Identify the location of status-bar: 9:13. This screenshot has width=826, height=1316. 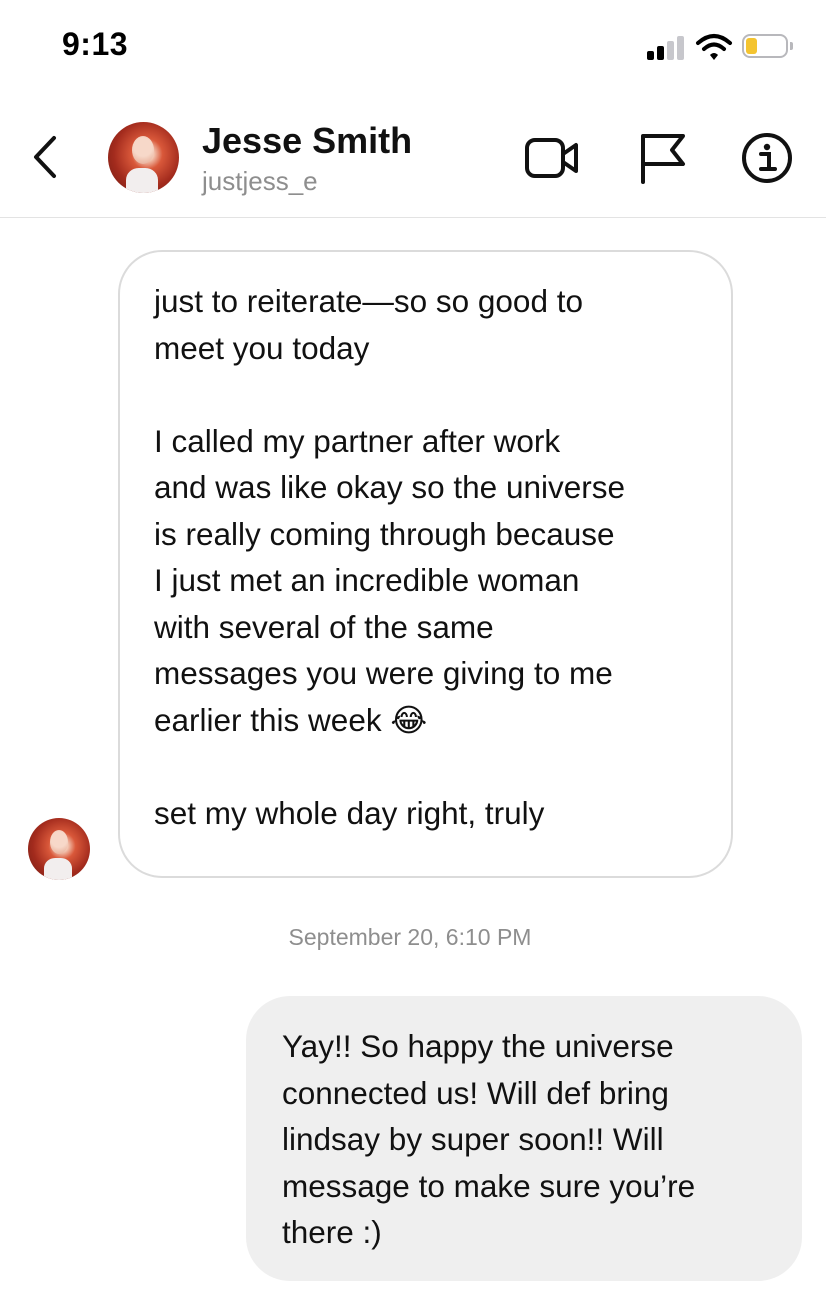
(413, 50).